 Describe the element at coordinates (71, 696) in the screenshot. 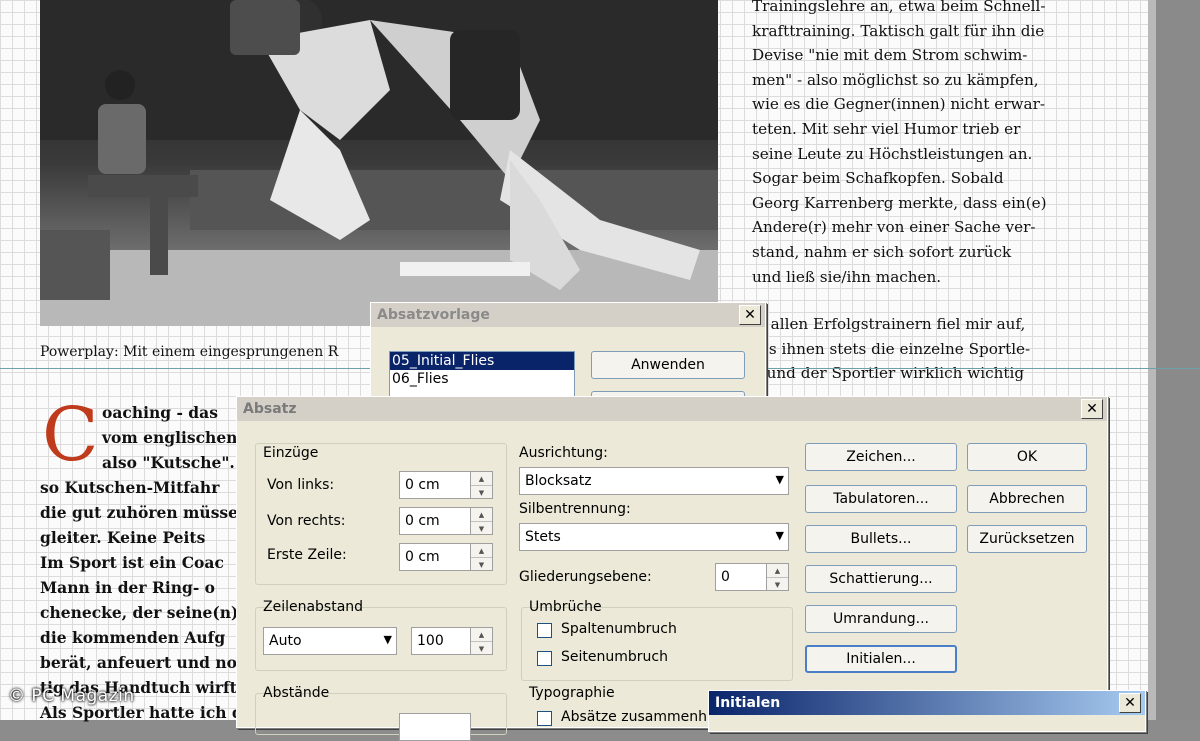

I see `watermark-text: © PC Magazin` at that location.